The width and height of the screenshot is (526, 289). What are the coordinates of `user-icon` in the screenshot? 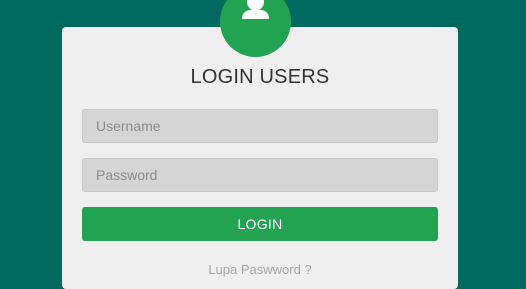 It's located at (255, 9).